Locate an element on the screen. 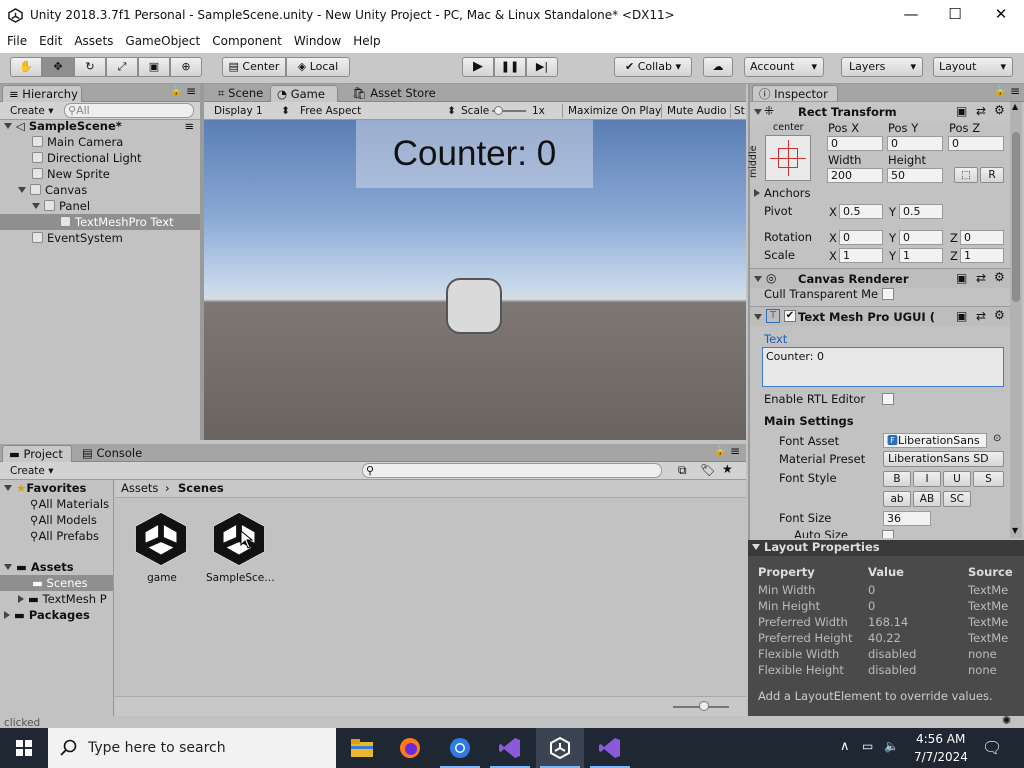 The width and height of the screenshot is (1024, 768). style-strikethrough-button: S is located at coordinates (988, 479).